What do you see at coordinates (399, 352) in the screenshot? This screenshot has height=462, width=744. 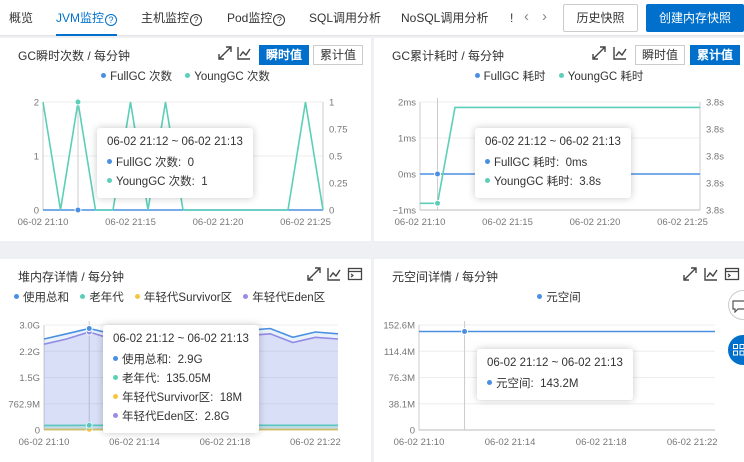 I see `y-tick-label: 114.4M` at bounding box center [399, 352].